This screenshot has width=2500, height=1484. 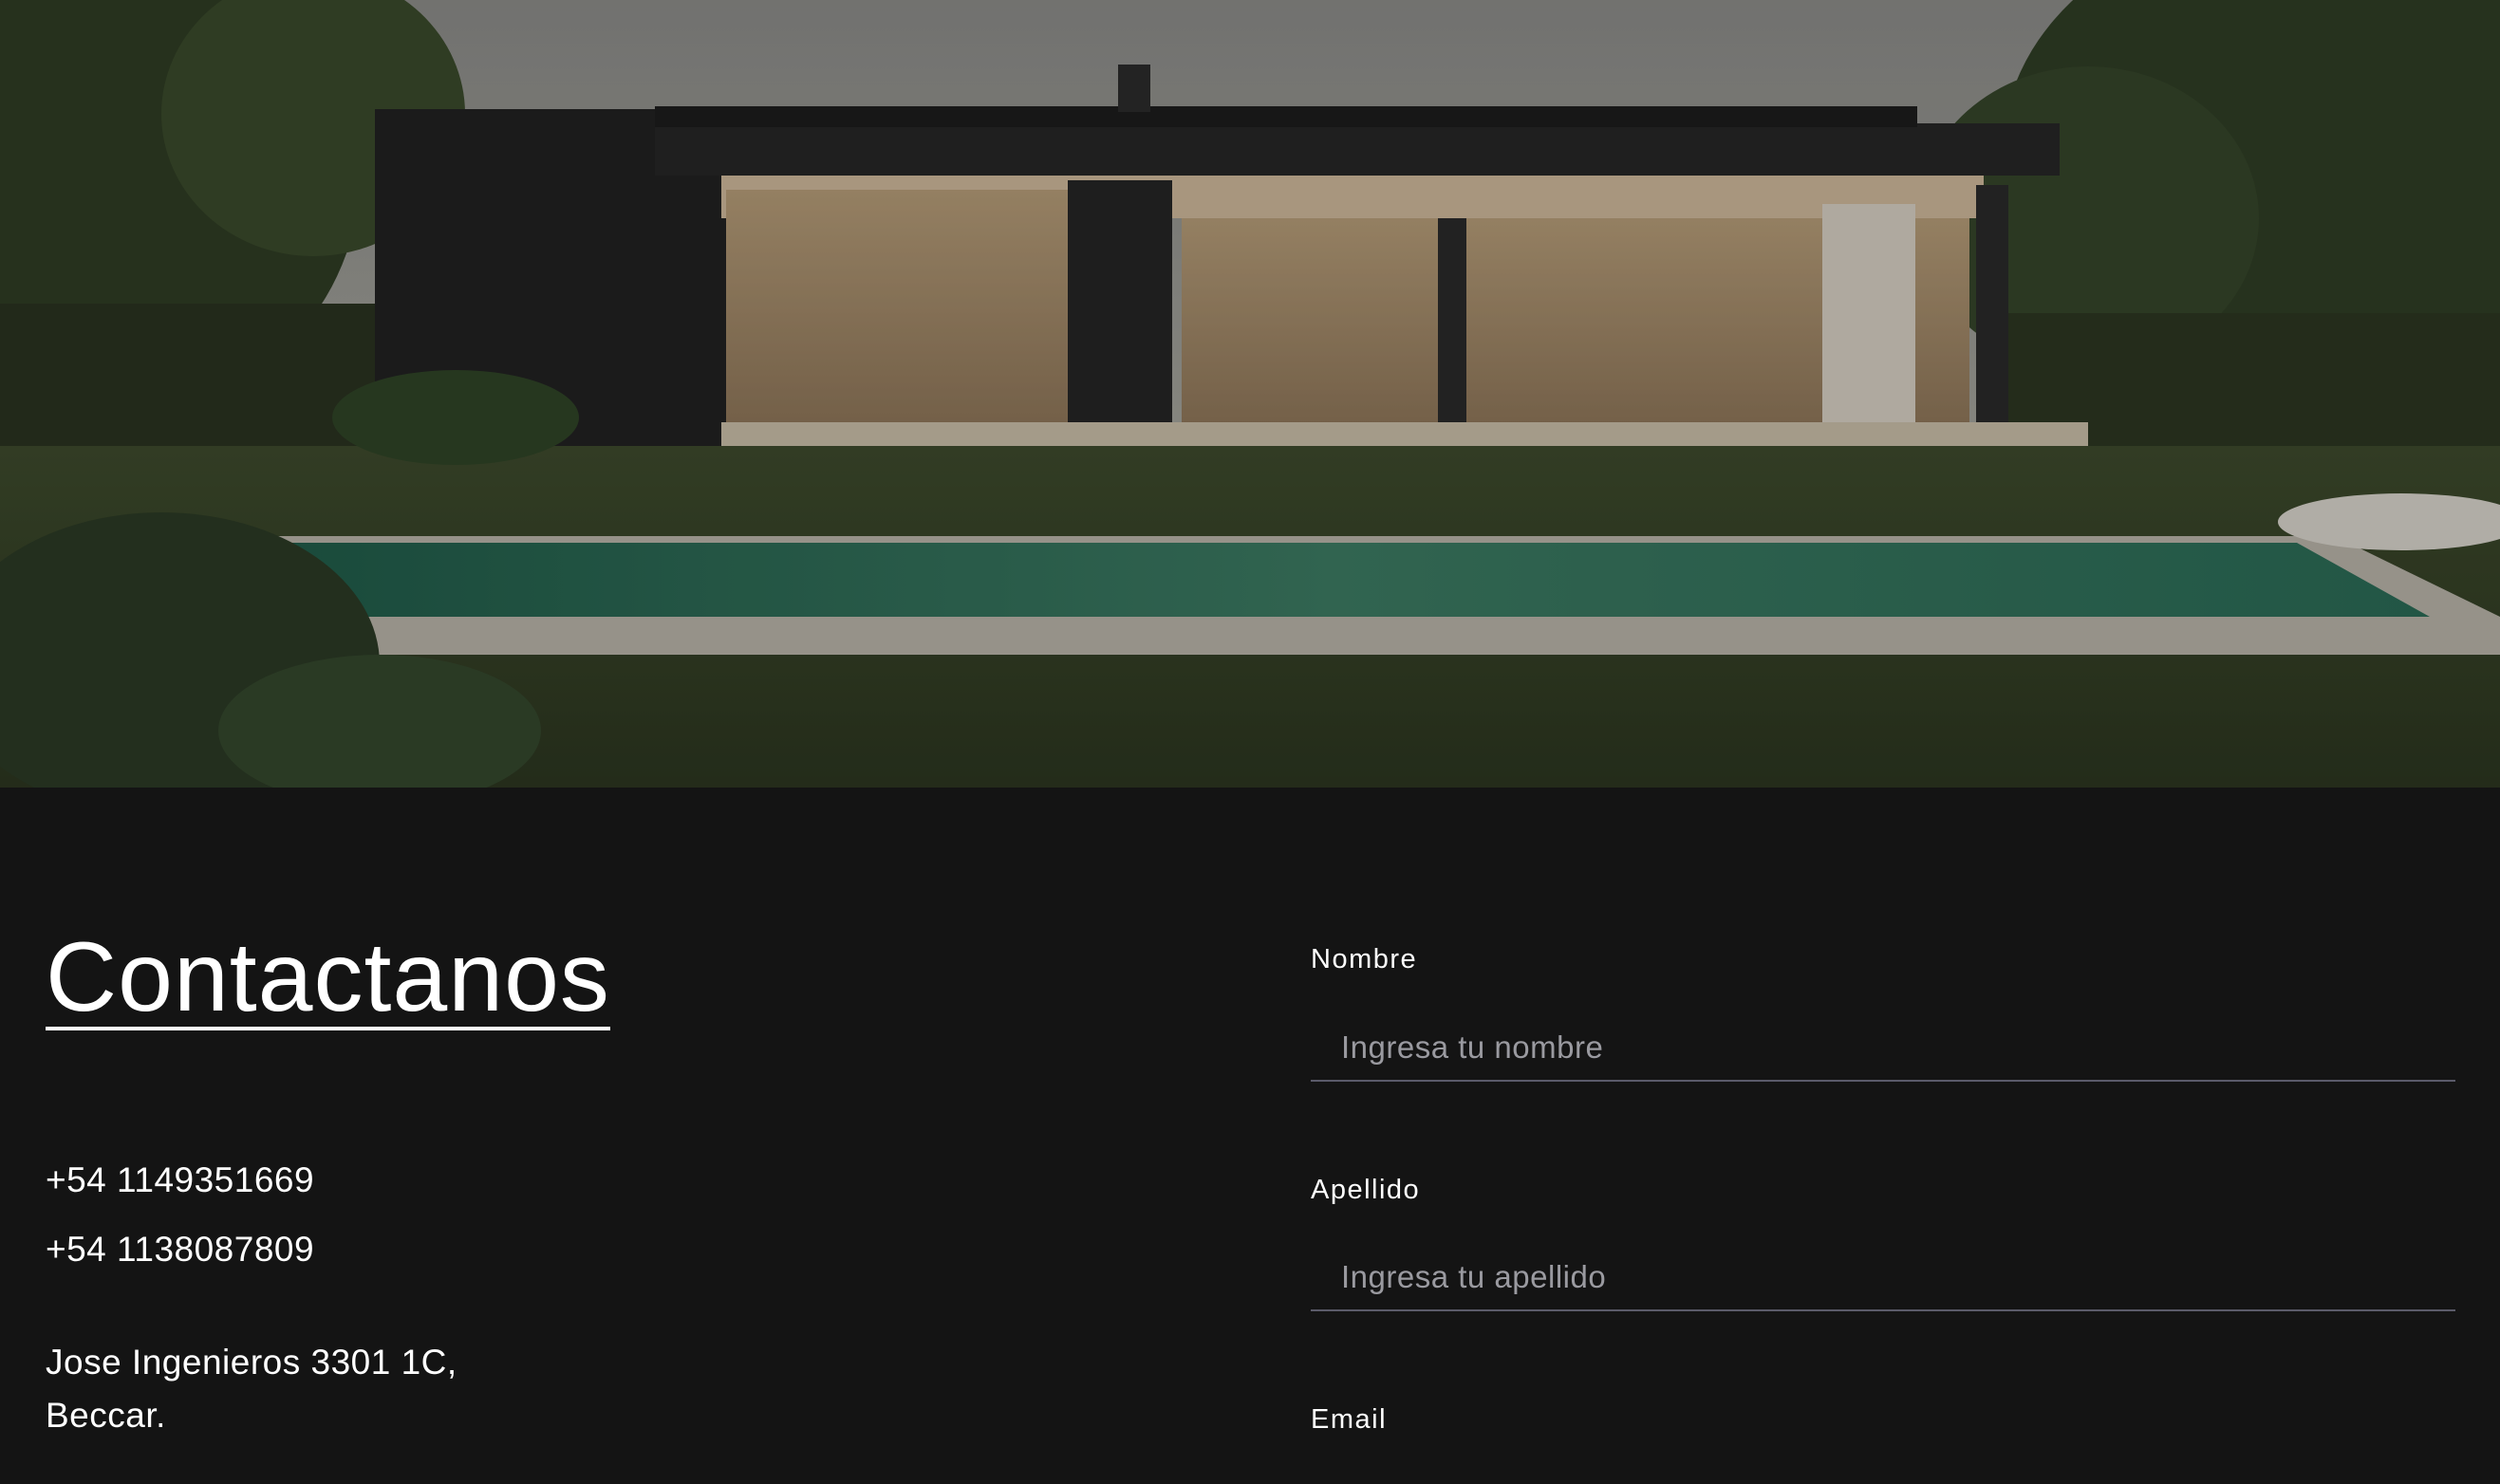 I want to click on email-label: Email, so click(x=1349, y=1419).